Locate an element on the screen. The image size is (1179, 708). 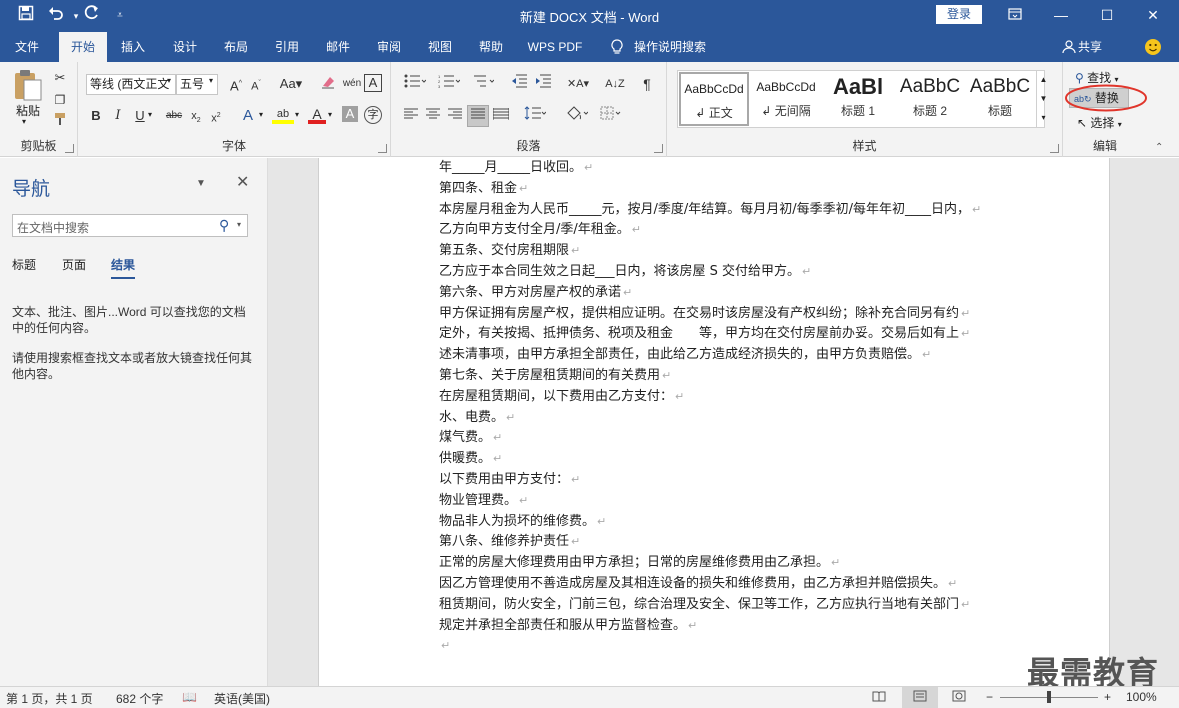
nav-tab-results: 结果 is located at coordinates (123, 267).